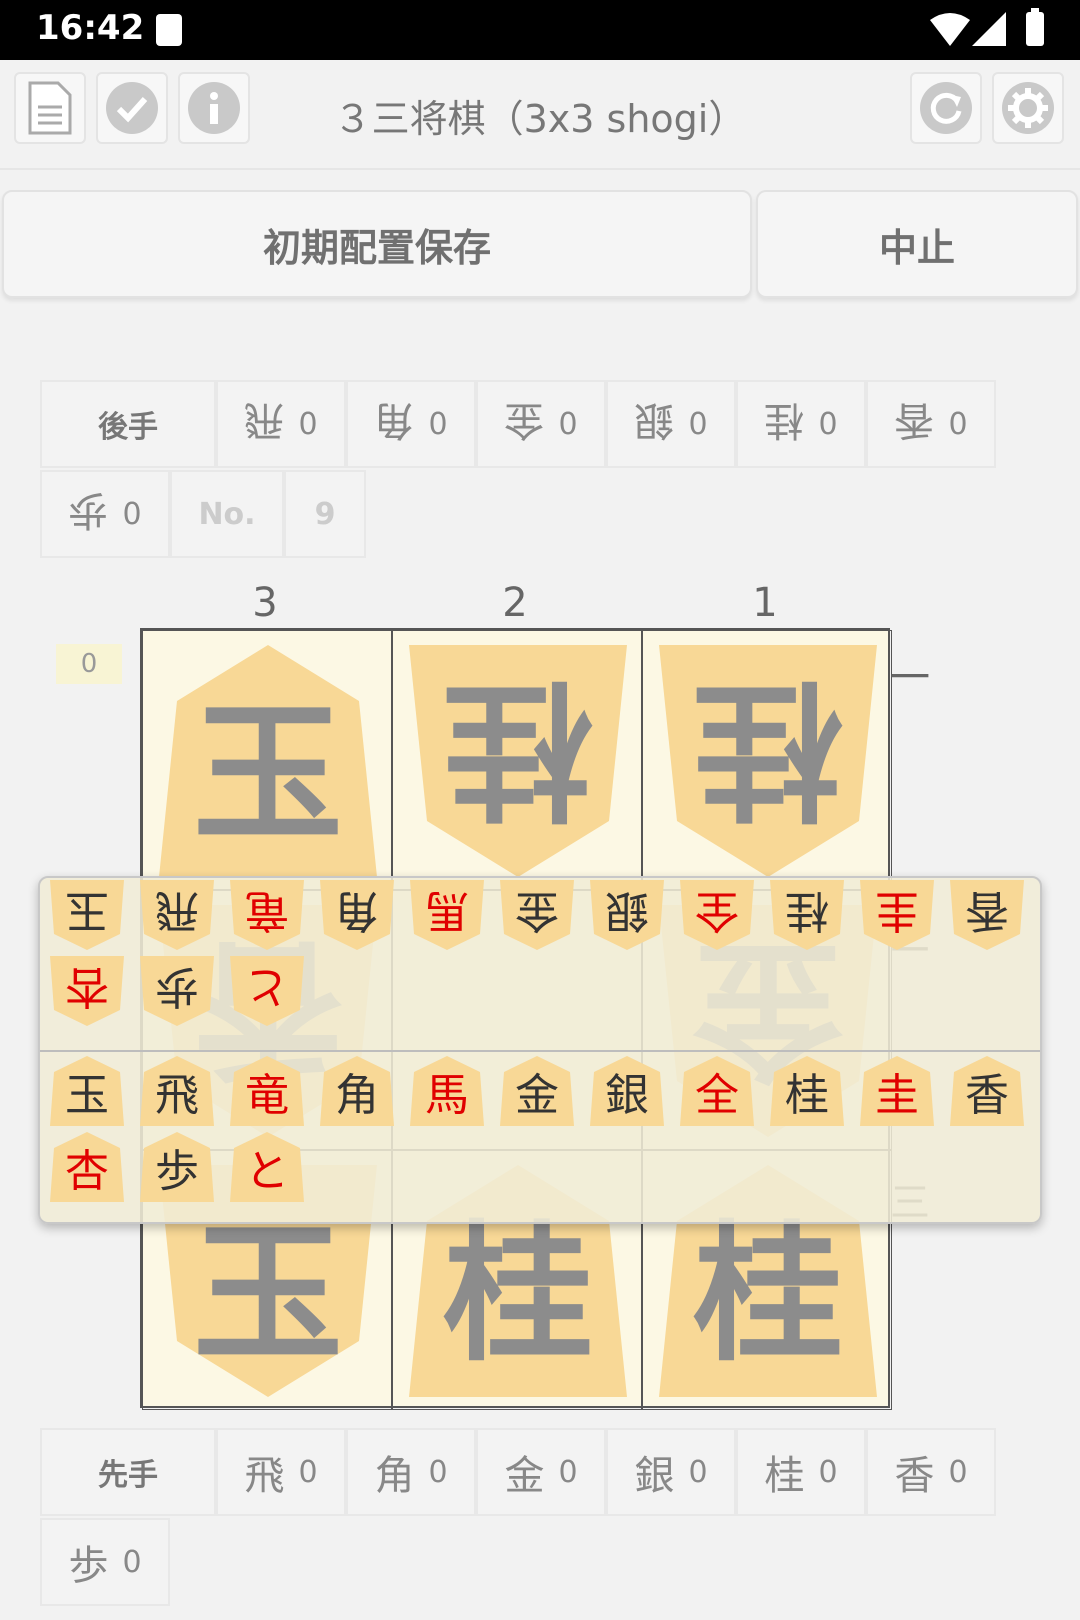  Describe the element at coordinates (267, 1167) in the screenshot. I see `palette-sente-tokin: と` at that location.